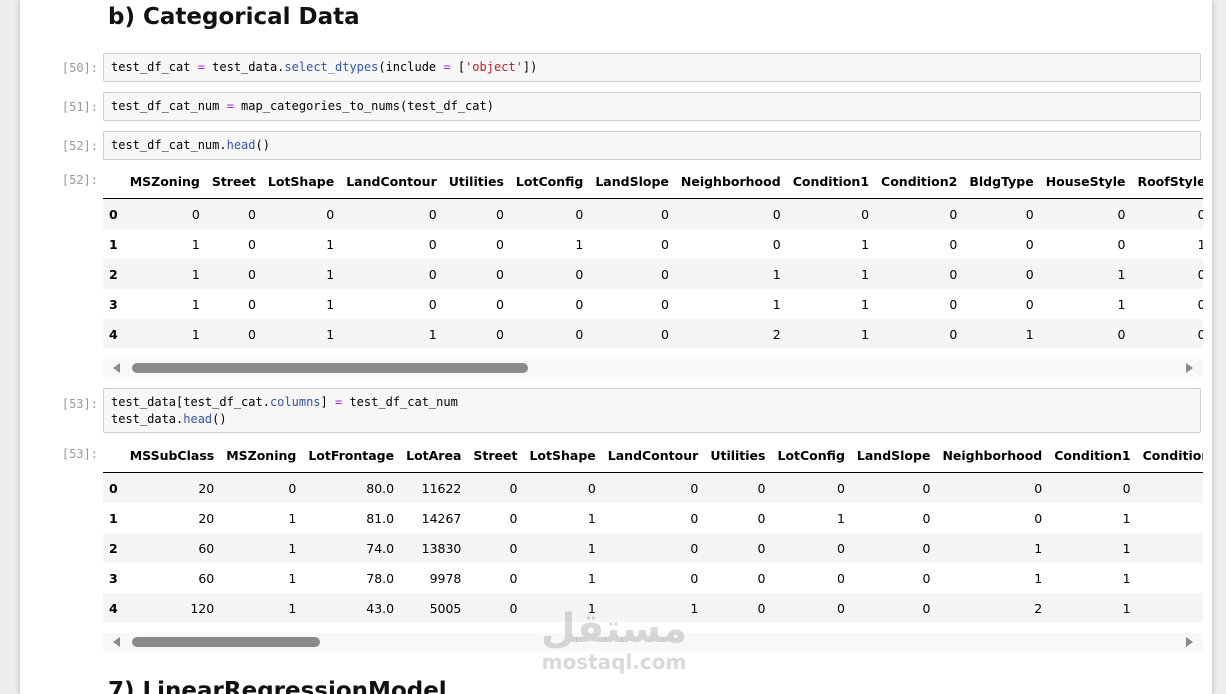  What do you see at coordinates (79, 107) in the screenshot?
I see `cell-prompt-51: [51]:` at bounding box center [79, 107].